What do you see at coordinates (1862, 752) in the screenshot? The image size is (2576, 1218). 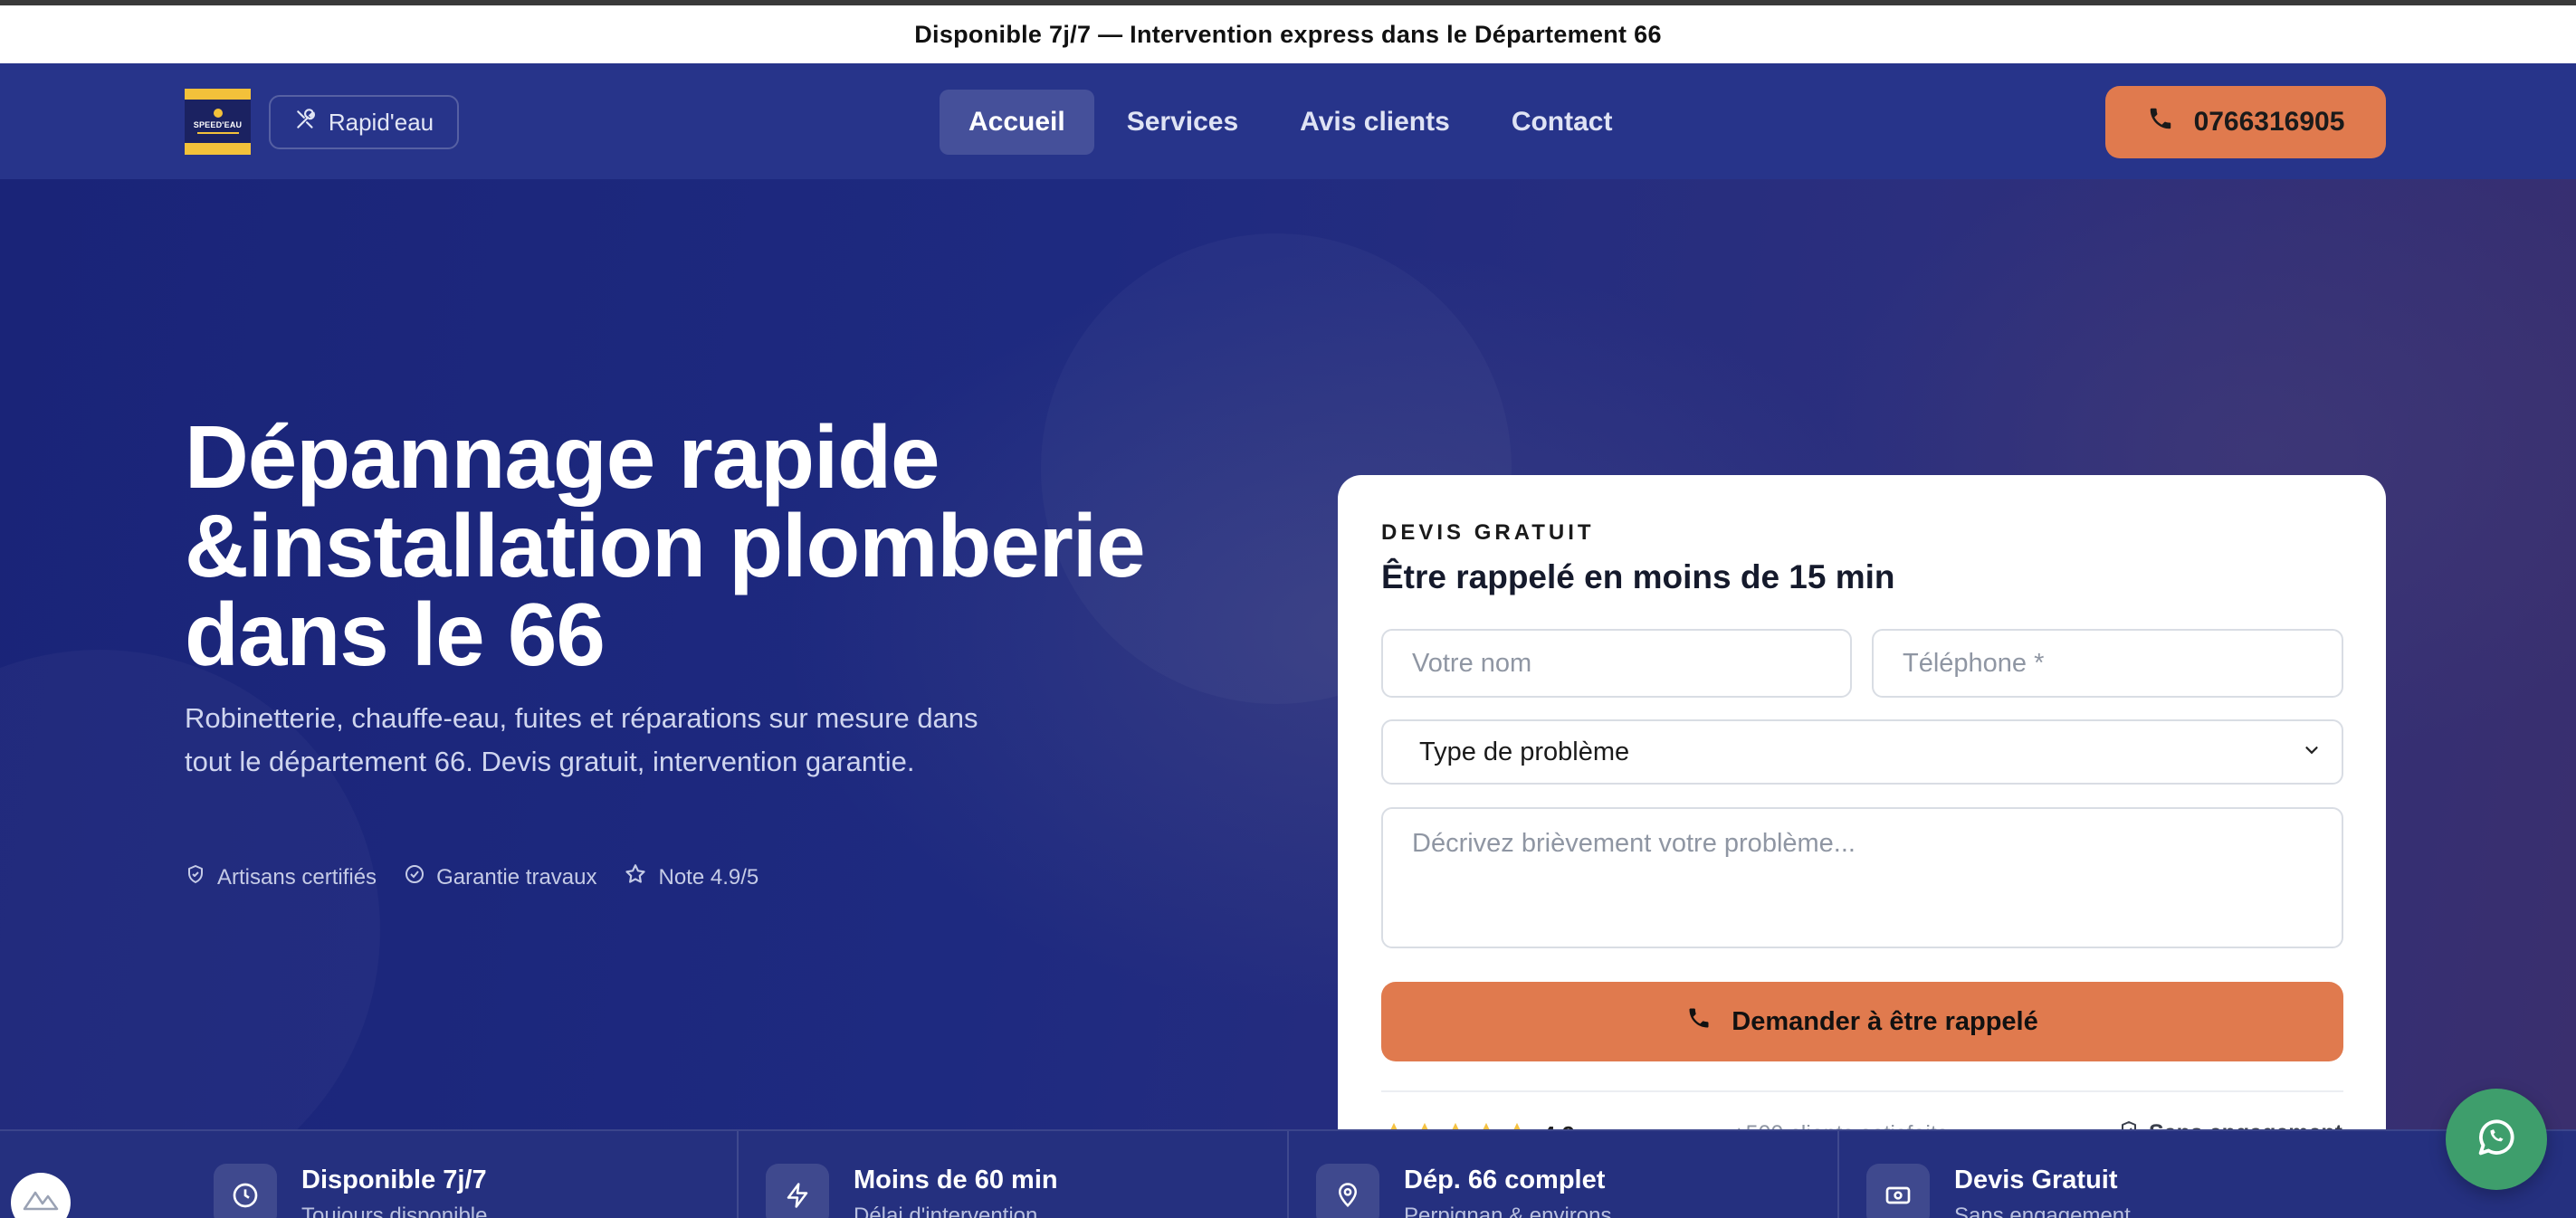 I see `problem-type-select: Type de problème` at bounding box center [1862, 752].